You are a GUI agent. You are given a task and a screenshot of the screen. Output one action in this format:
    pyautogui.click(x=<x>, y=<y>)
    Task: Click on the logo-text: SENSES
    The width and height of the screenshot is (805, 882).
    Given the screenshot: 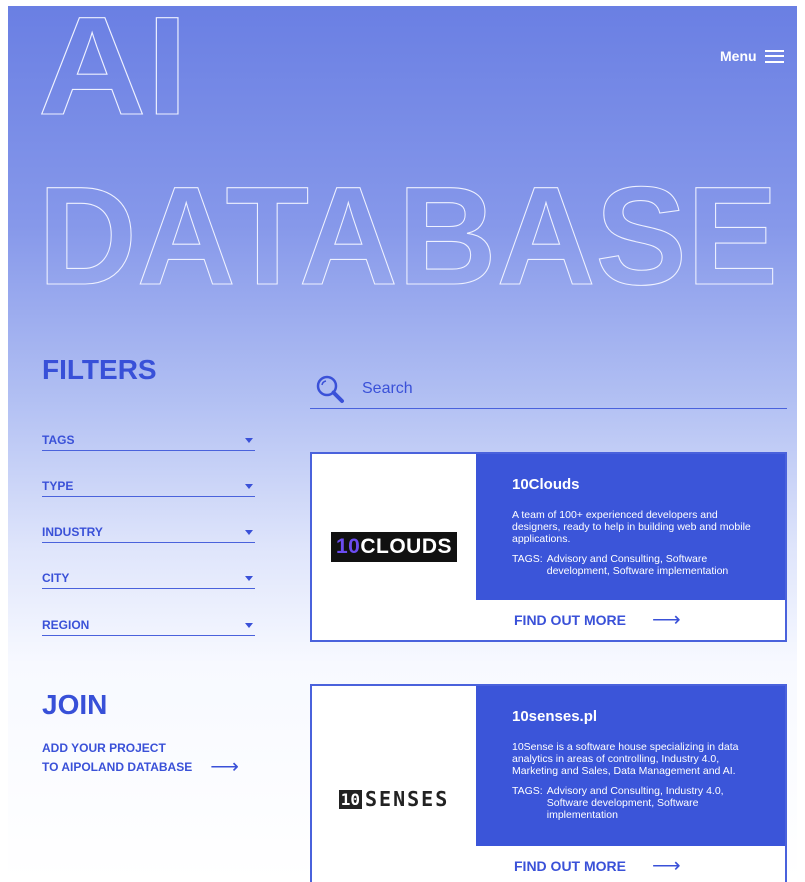 What is the action you would take?
    pyautogui.click(x=407, y=799)
    